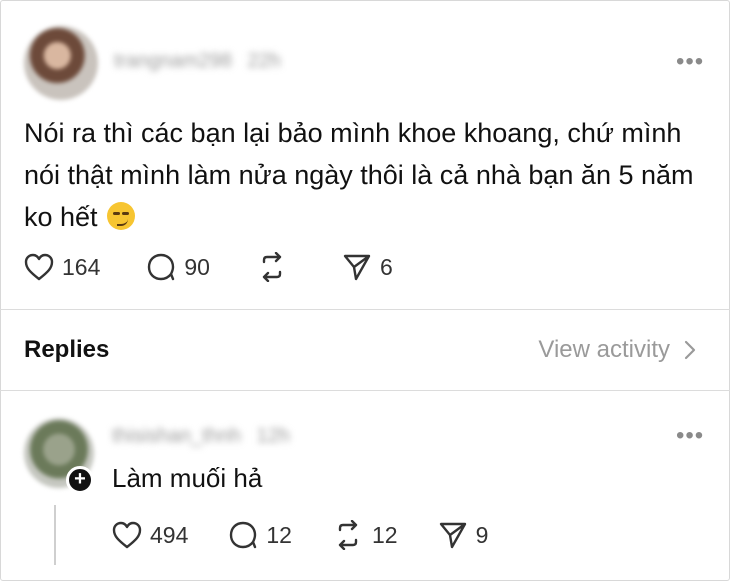  What do you see at coordinates (55, 535) in the screenshot?
I see `thread-line` at bounding box center [55, 535].